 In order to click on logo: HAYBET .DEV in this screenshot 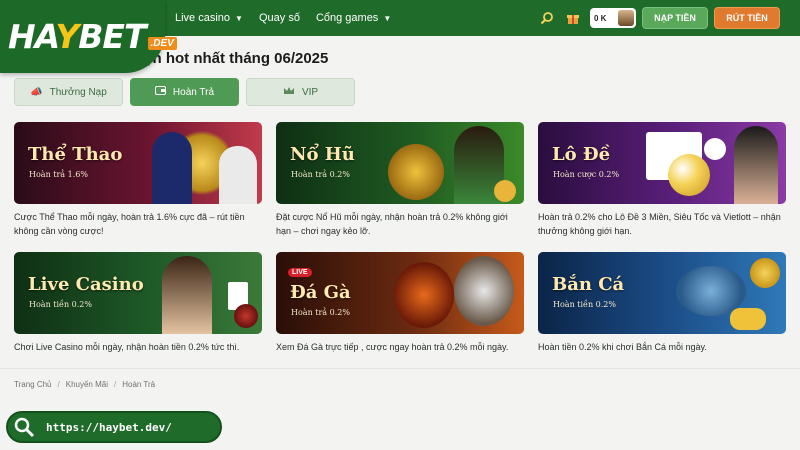, I will do `click(88, 36)`.